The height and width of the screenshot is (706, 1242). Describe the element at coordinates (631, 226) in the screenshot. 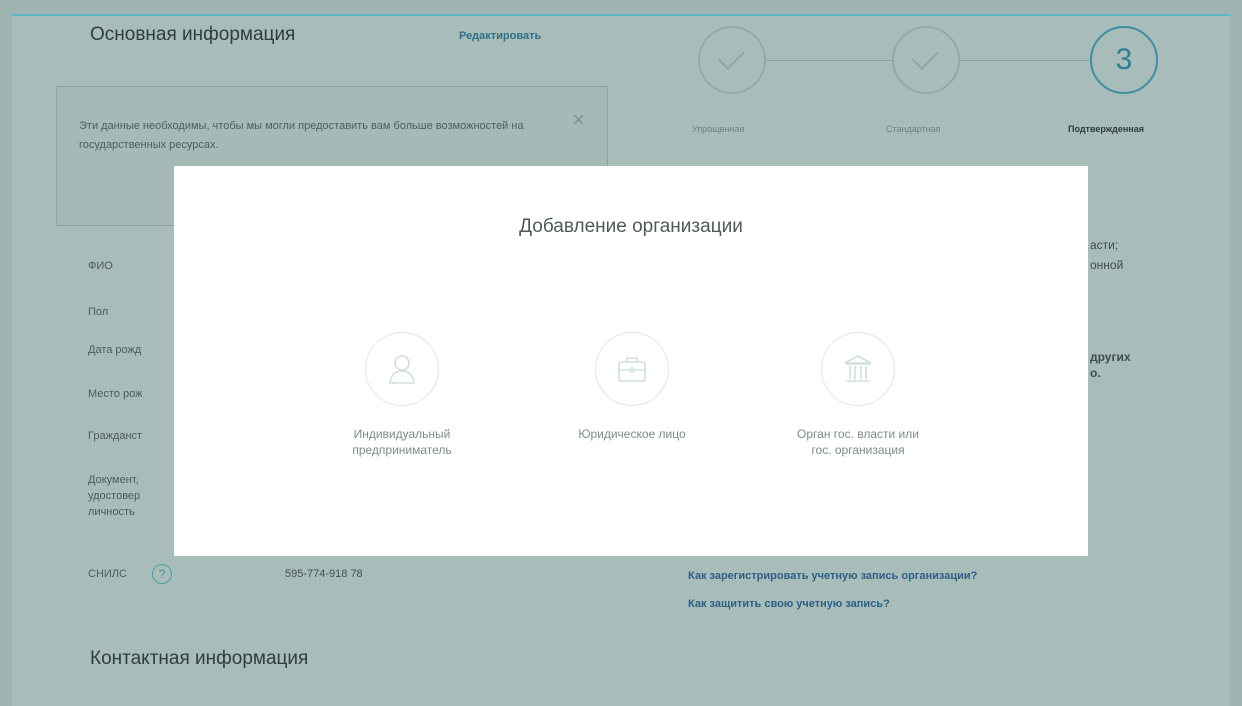

I see `modal-title: Добавление организации` at that location.